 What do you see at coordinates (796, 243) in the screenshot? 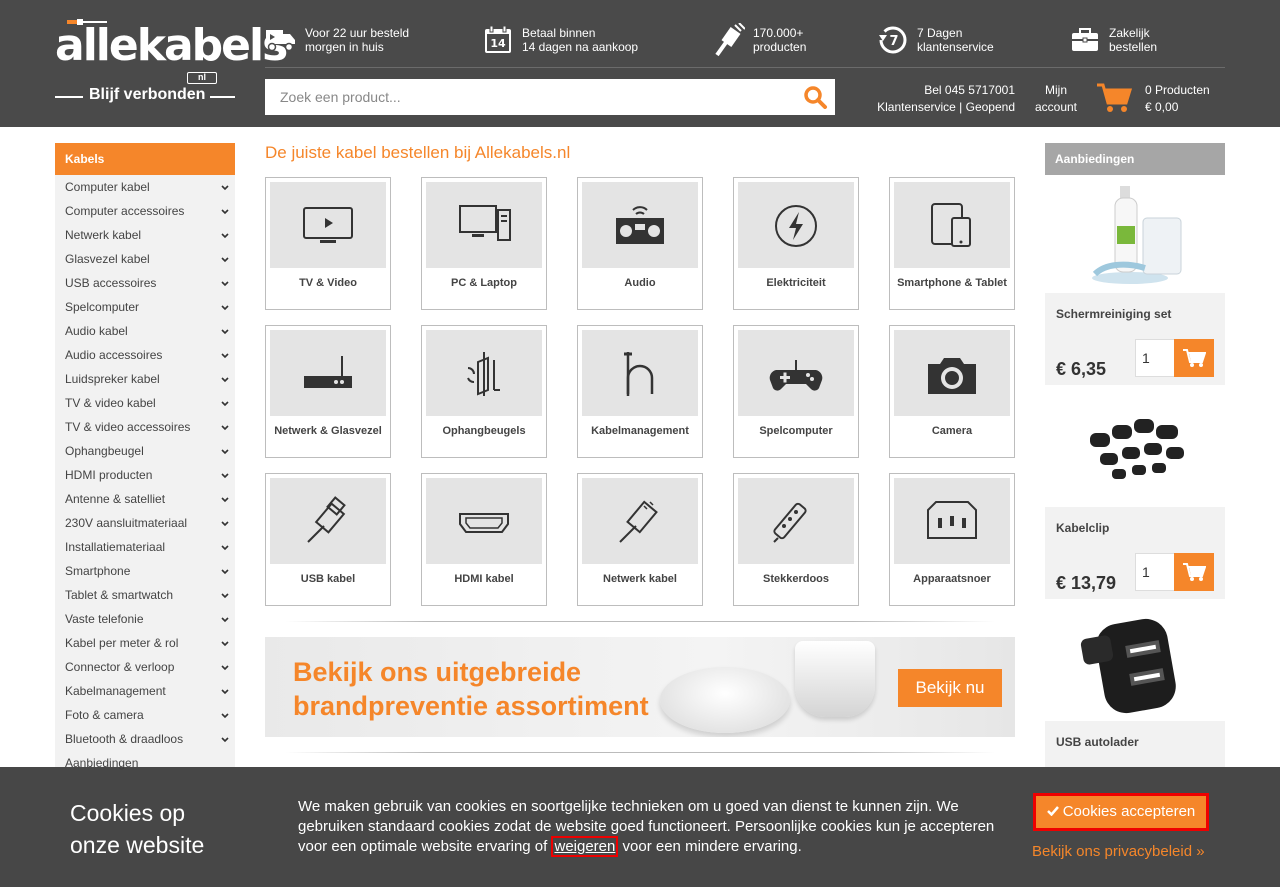
I see `category-tile: Elektriciteit` at bounding box center [796, 243].